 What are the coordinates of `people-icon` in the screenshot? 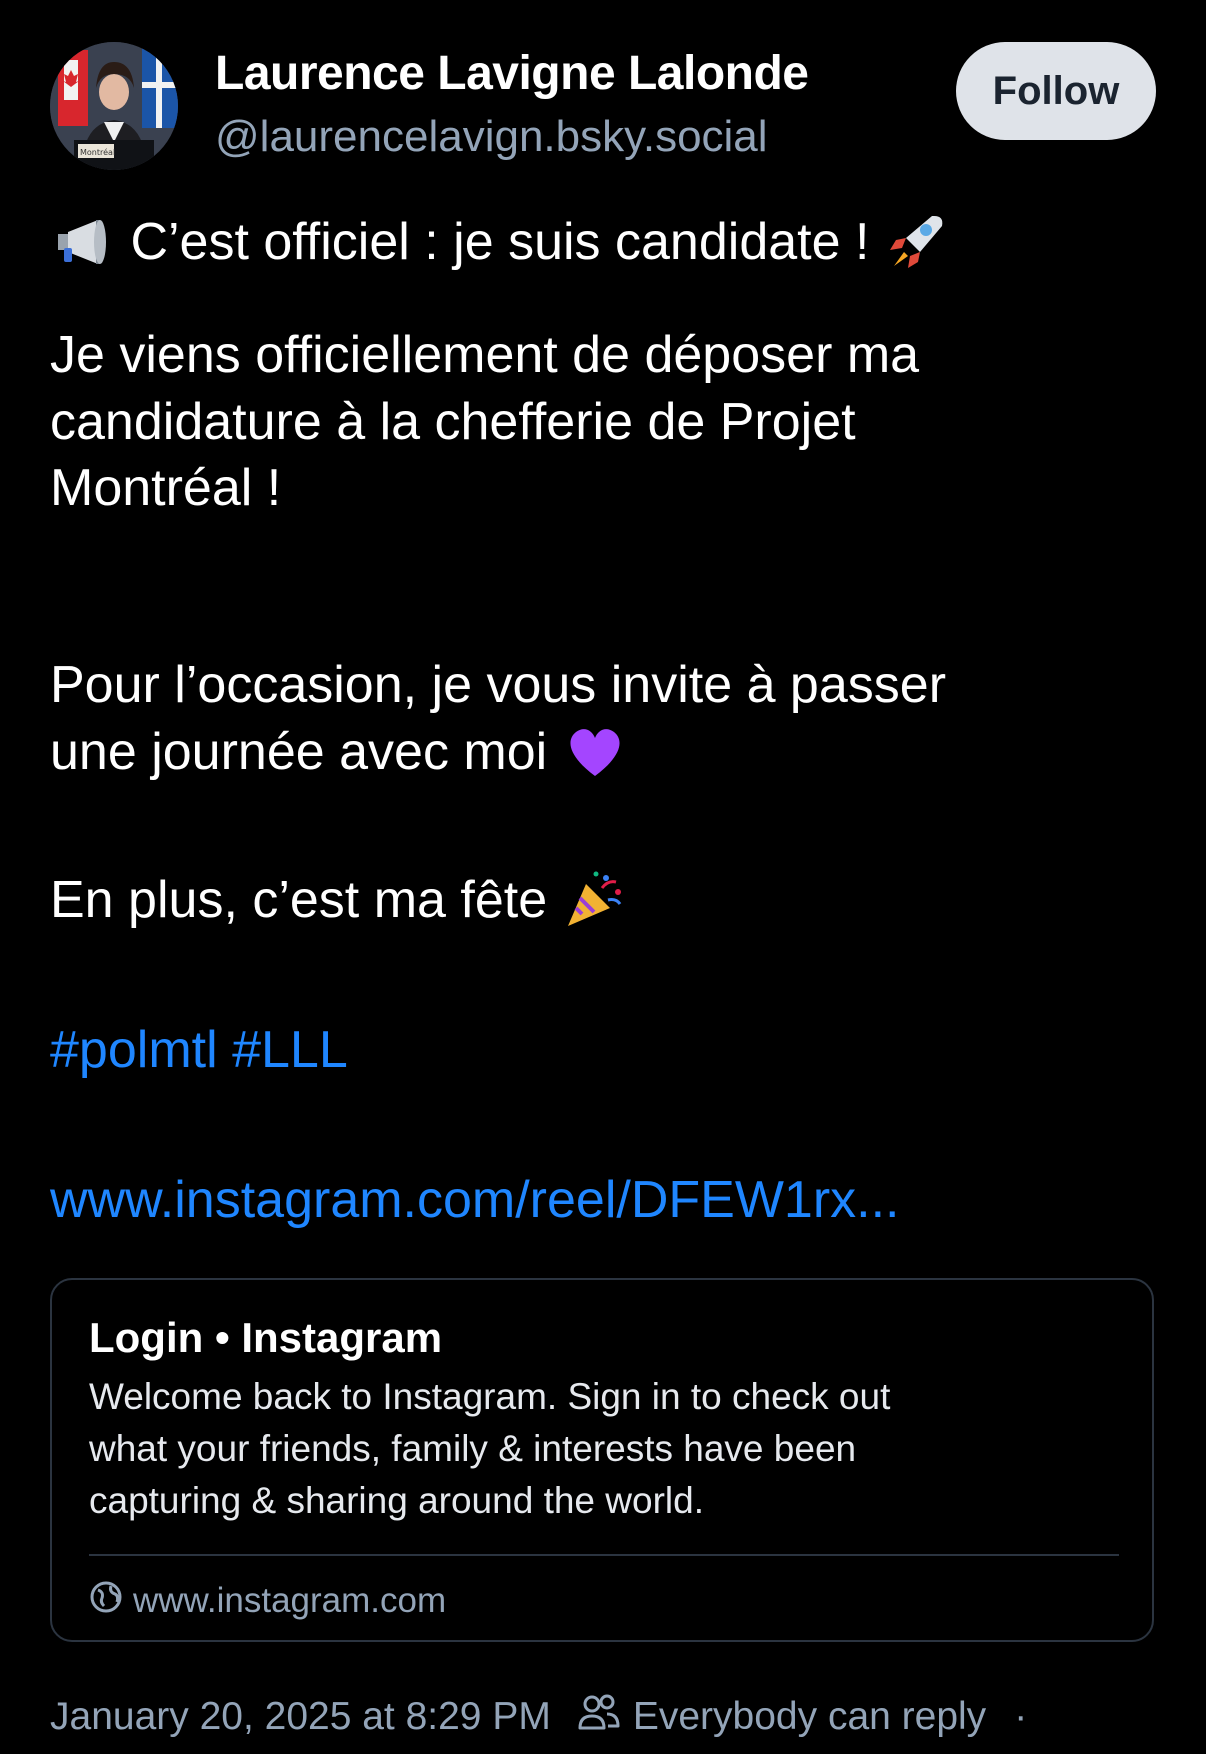 It's located at (599, 1717).